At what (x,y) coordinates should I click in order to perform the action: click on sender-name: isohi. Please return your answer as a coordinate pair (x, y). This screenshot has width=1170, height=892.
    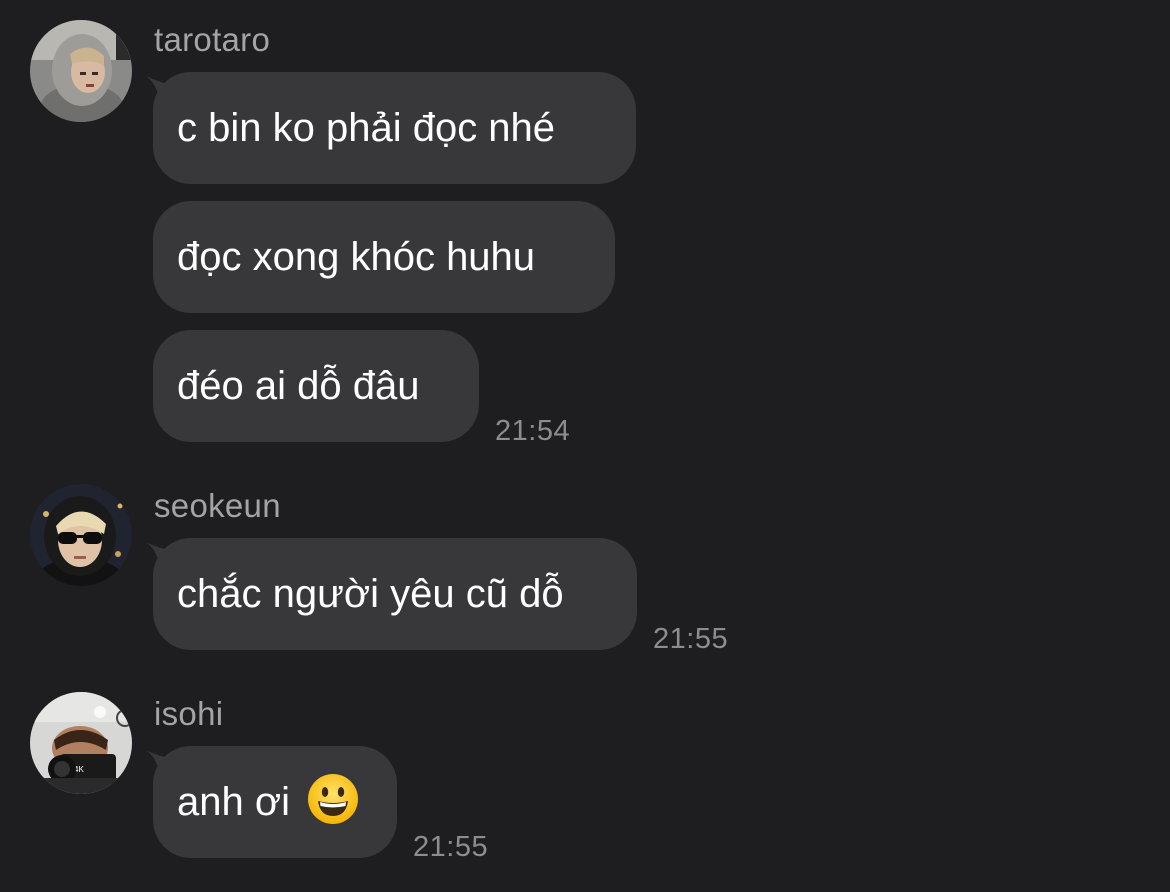
    Looking at the image, I should click on (189, 713).